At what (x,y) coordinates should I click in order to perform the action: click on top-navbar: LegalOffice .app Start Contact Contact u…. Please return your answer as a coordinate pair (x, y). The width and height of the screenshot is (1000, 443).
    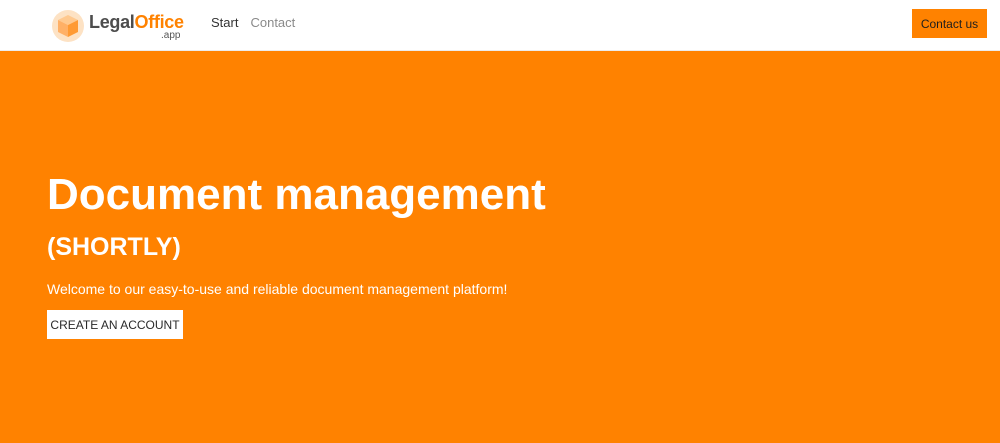
    Looking at the image, I should click on (500, 25).